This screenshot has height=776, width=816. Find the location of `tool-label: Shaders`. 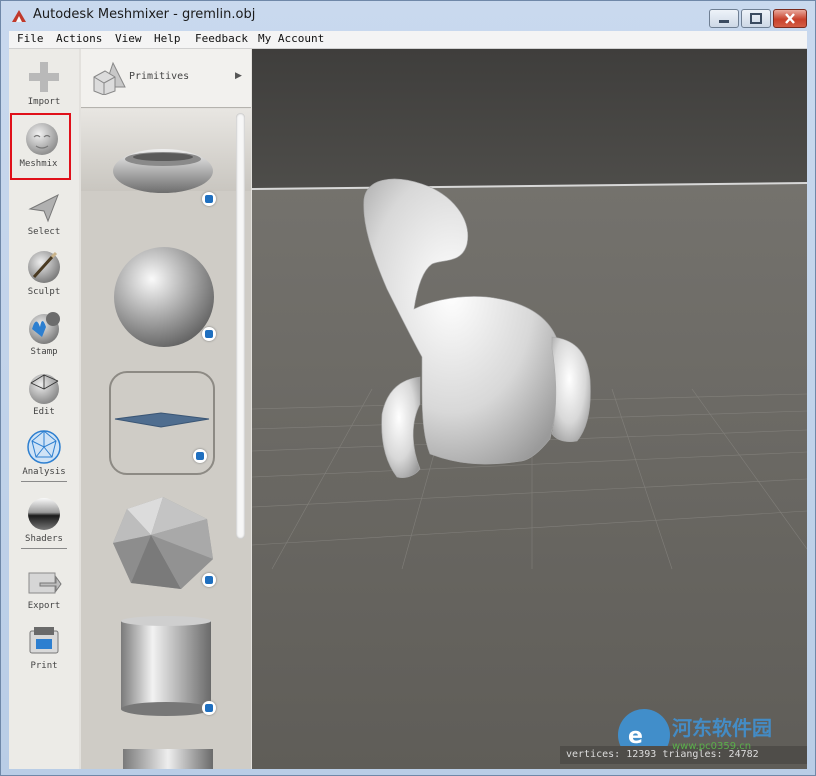

tool-label: Shaders is located at coordinates (44, 539).